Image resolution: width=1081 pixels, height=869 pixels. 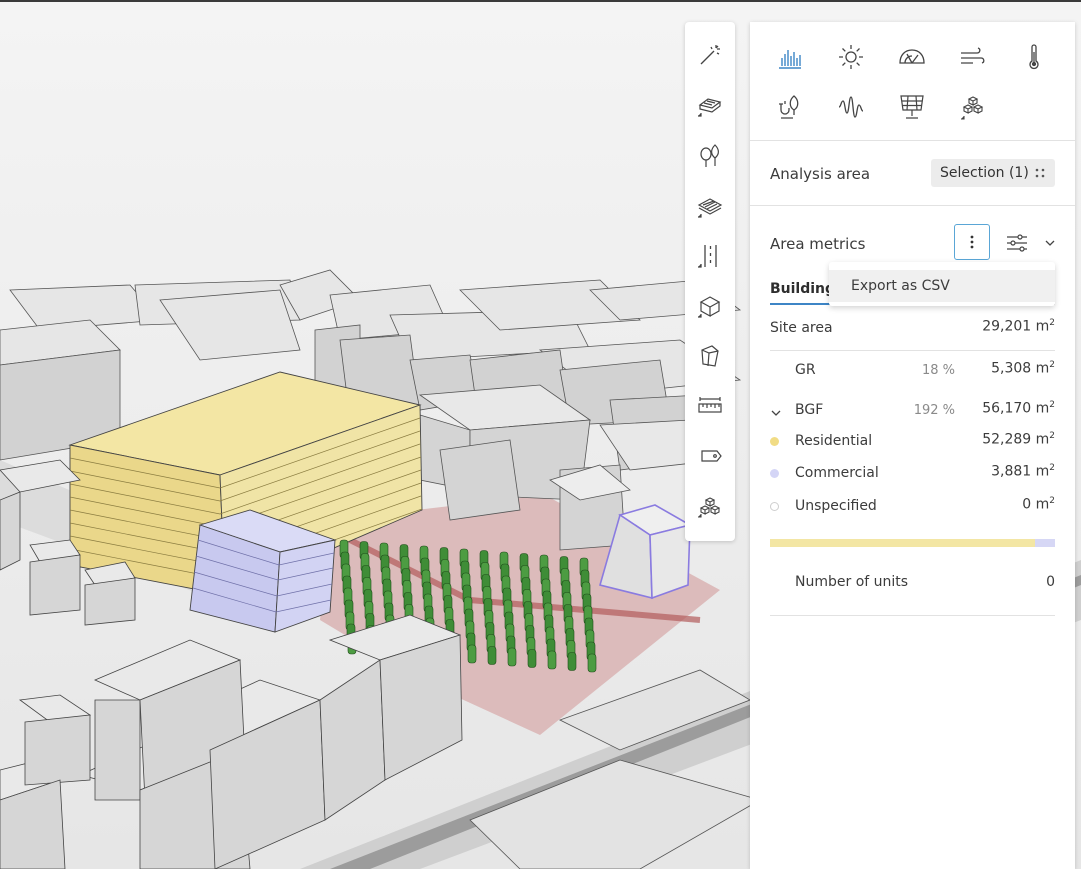 I want to click on active-tab-indicator, so click(x=801, y=304).